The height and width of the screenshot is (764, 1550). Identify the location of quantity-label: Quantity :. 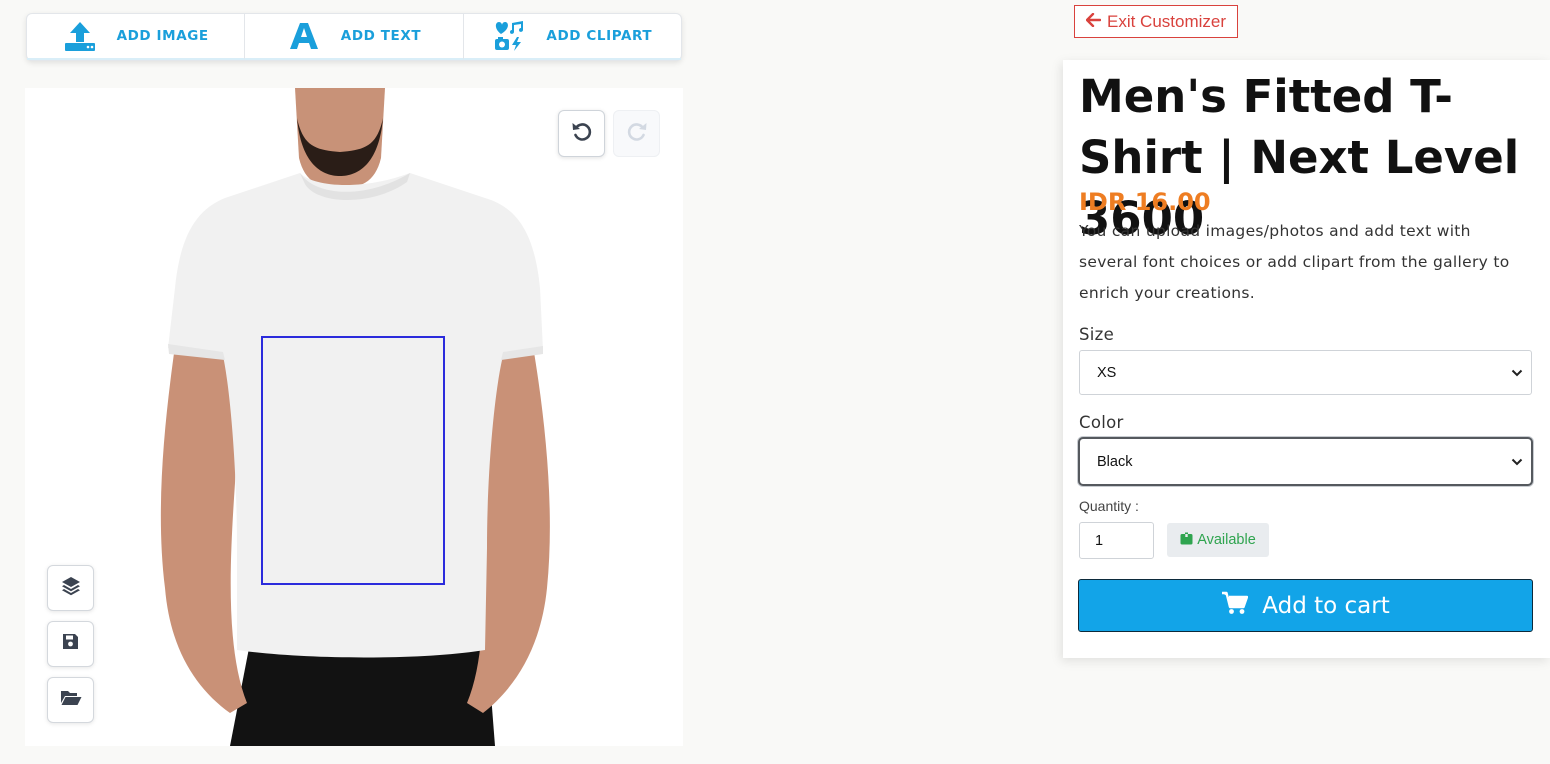
(1109, 506).